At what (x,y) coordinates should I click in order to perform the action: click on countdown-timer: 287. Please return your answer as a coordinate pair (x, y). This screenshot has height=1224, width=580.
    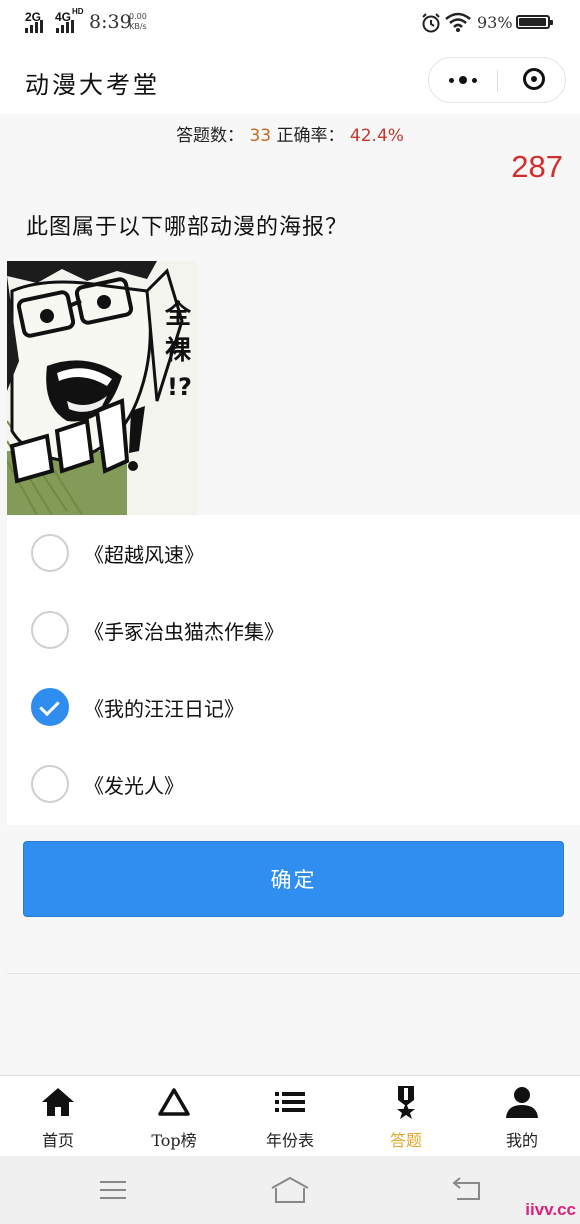
    Looking at the image, I should click on (537, 166).